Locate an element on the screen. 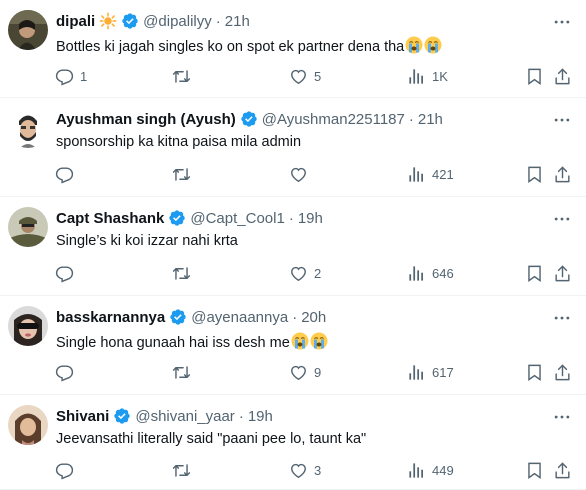 This screenshot has width=586, height=490. views-button: 449 is located at coordinates (430, 470).